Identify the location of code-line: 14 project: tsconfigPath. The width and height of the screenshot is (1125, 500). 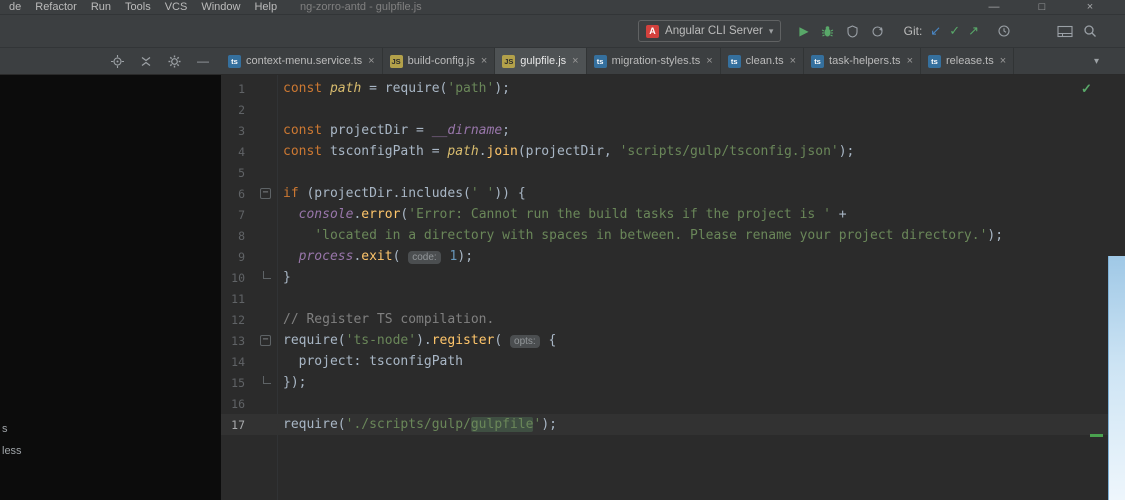
(673, 361).